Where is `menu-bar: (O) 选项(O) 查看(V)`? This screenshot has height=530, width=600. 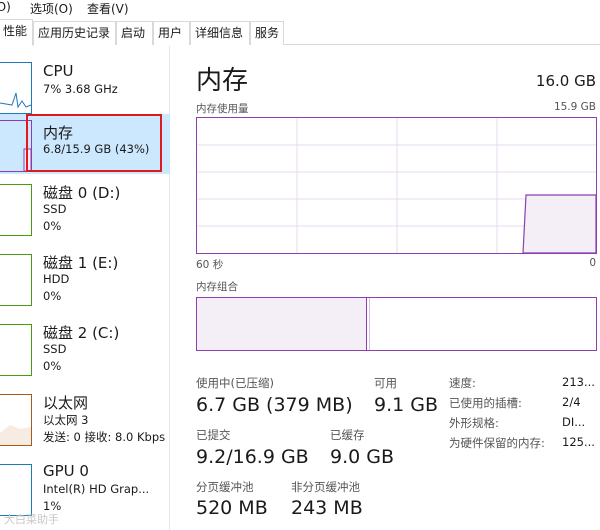 menu-bar: (O) 选项(O) 查看(V) is located at coordinates (300, 9).